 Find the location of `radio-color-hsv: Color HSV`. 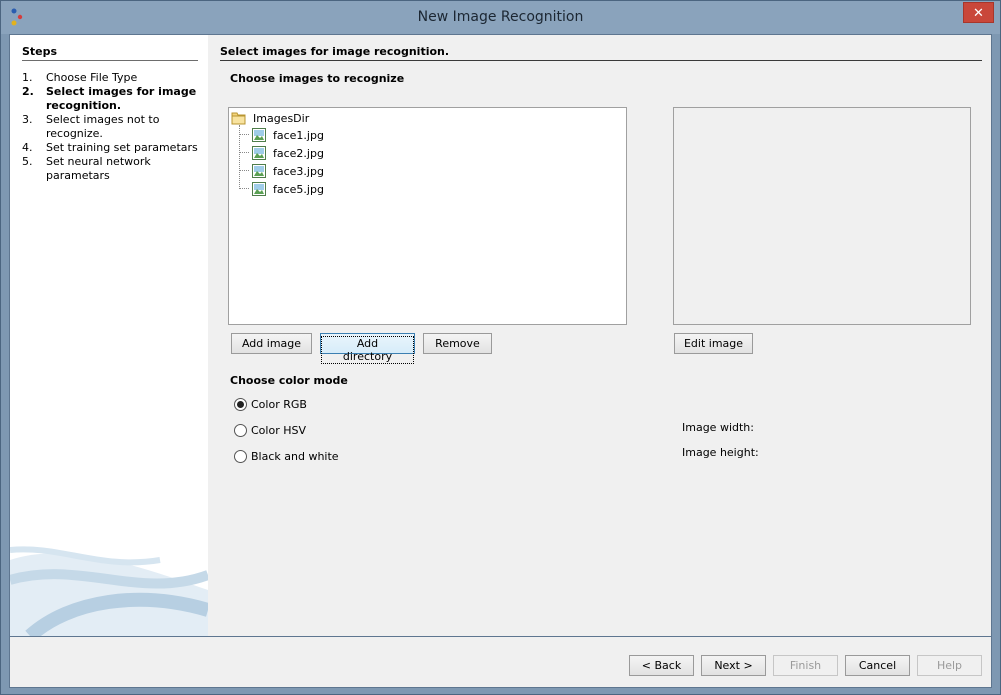

radio-color-hsv: Color HSV is located at coordinates (270, 430).